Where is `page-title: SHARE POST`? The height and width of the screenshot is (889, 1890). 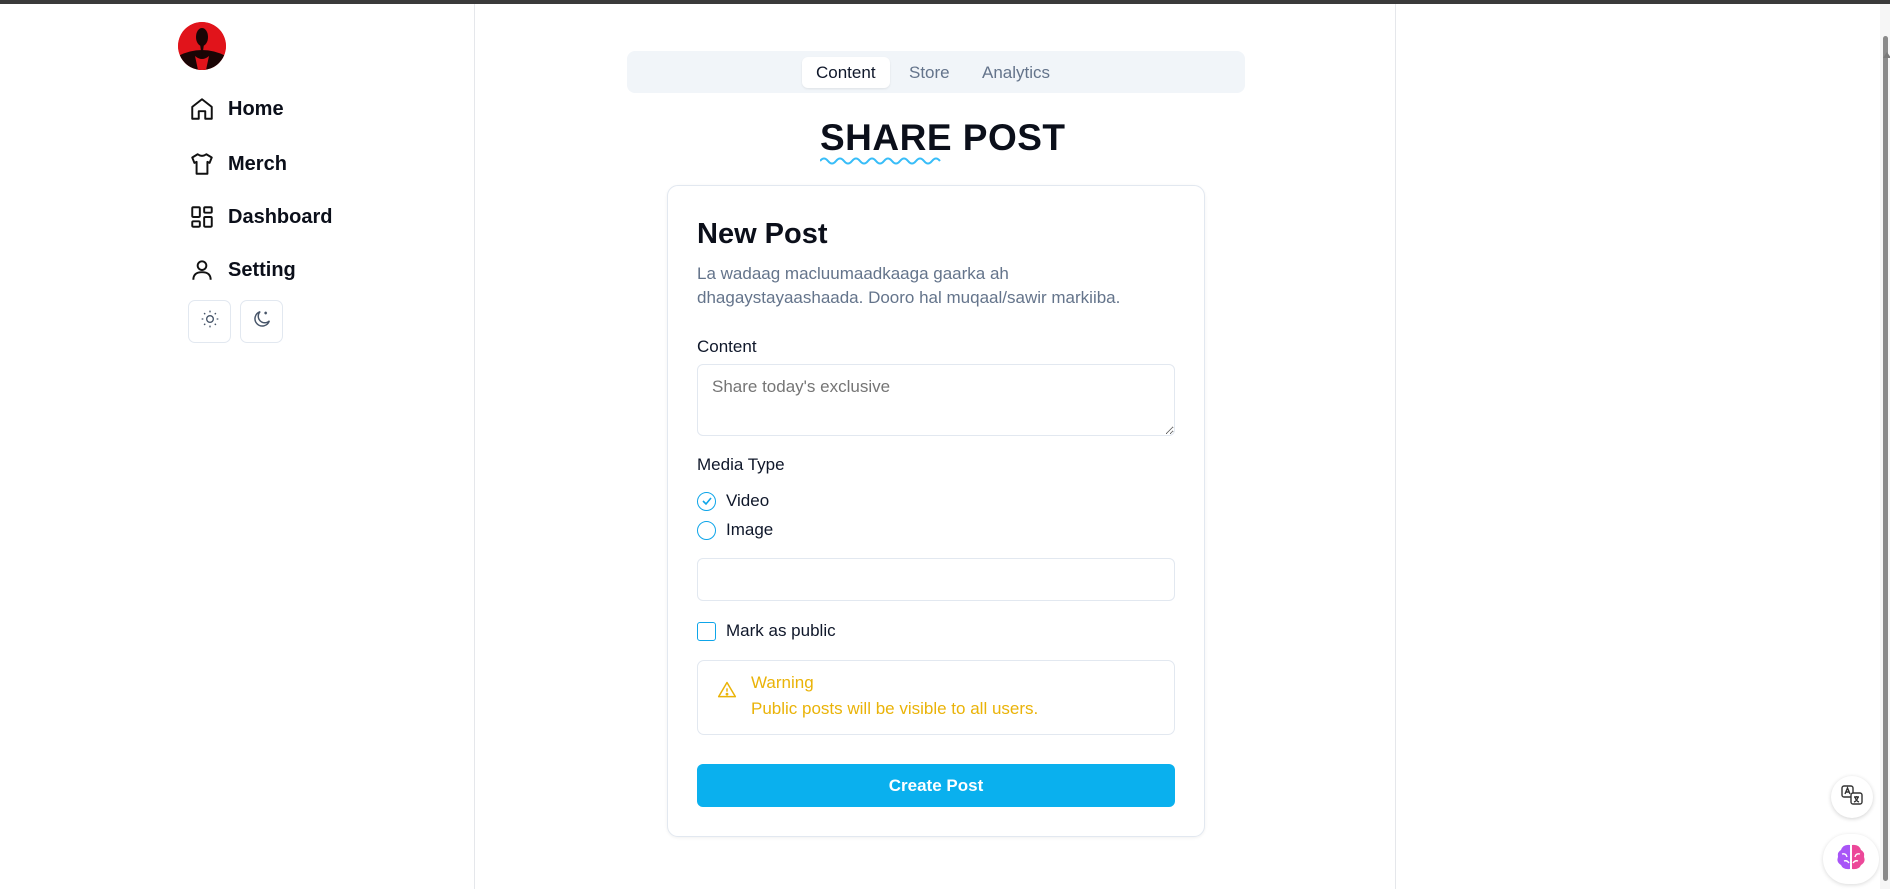 page-title: SHARE POST is located at coordinates (943, 137).